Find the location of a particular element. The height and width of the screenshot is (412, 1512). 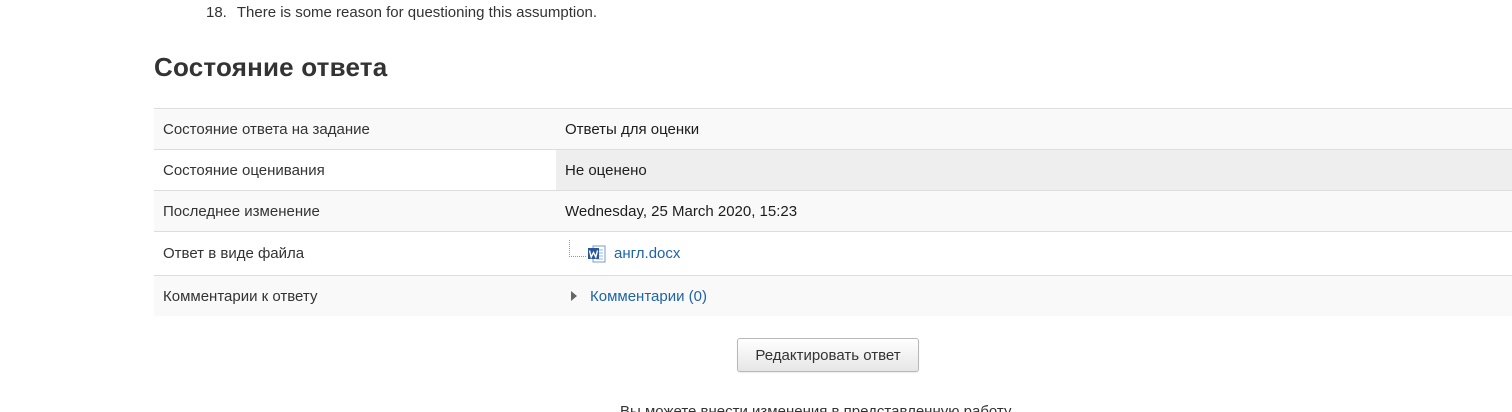

last-modified-value: Wednesday, 25 March 2020, 15:23 is located at coordinates (1034, 211).